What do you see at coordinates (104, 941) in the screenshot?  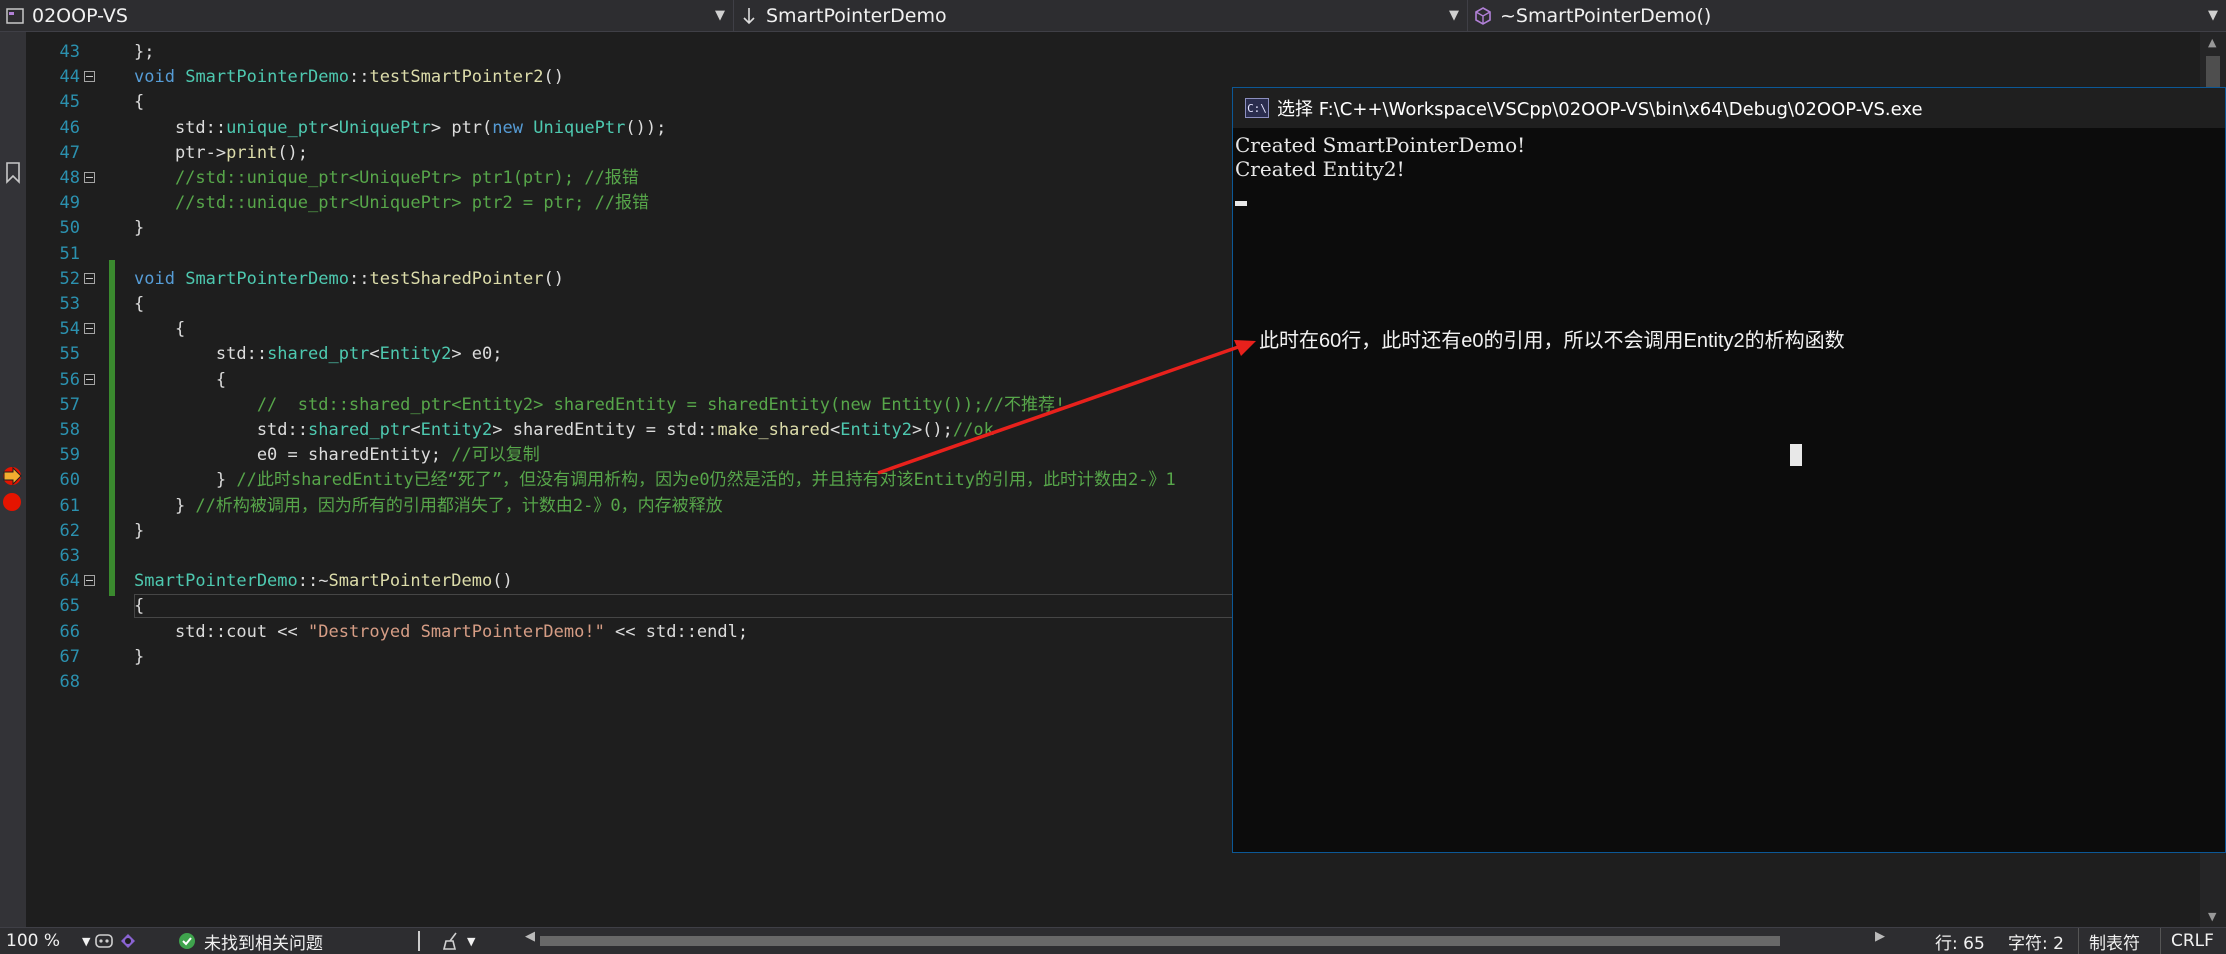 I see `copilot-icon` at bounding box center [104, 941].